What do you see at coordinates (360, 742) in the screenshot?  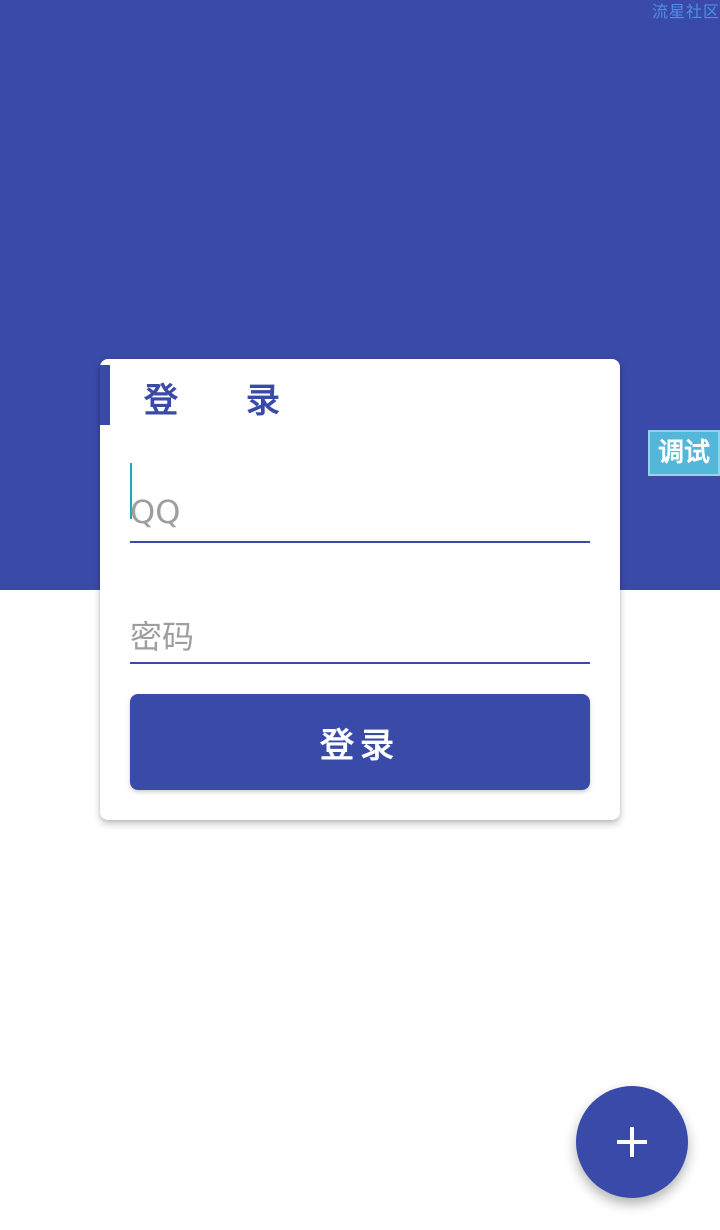 I see `login-button: 登录` at bounding box center [360, 742].